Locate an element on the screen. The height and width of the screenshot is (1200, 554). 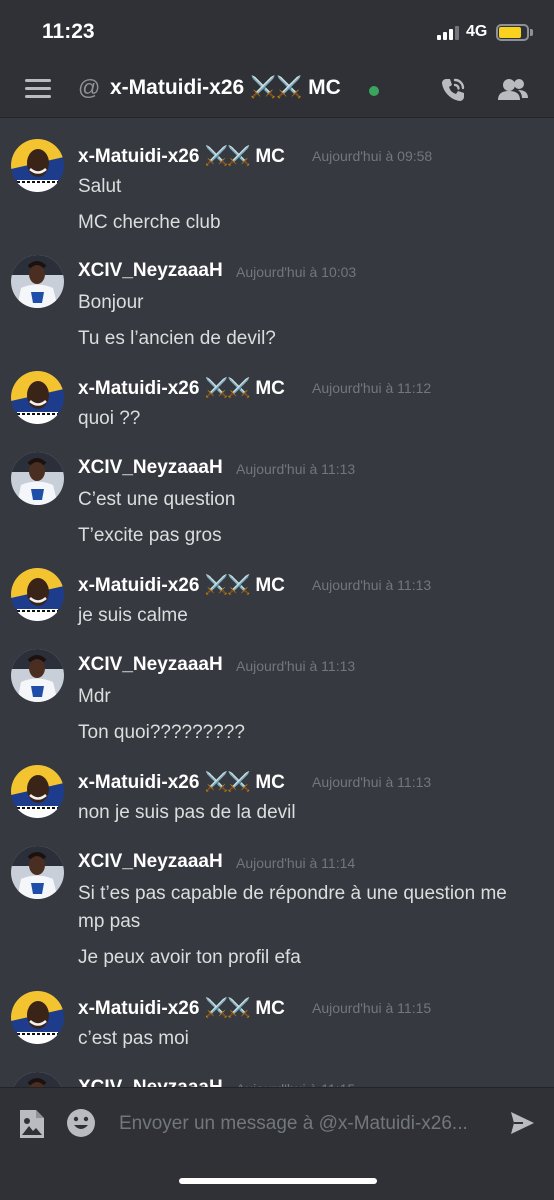
network-type: 4G is located at coordinates (477, 31).